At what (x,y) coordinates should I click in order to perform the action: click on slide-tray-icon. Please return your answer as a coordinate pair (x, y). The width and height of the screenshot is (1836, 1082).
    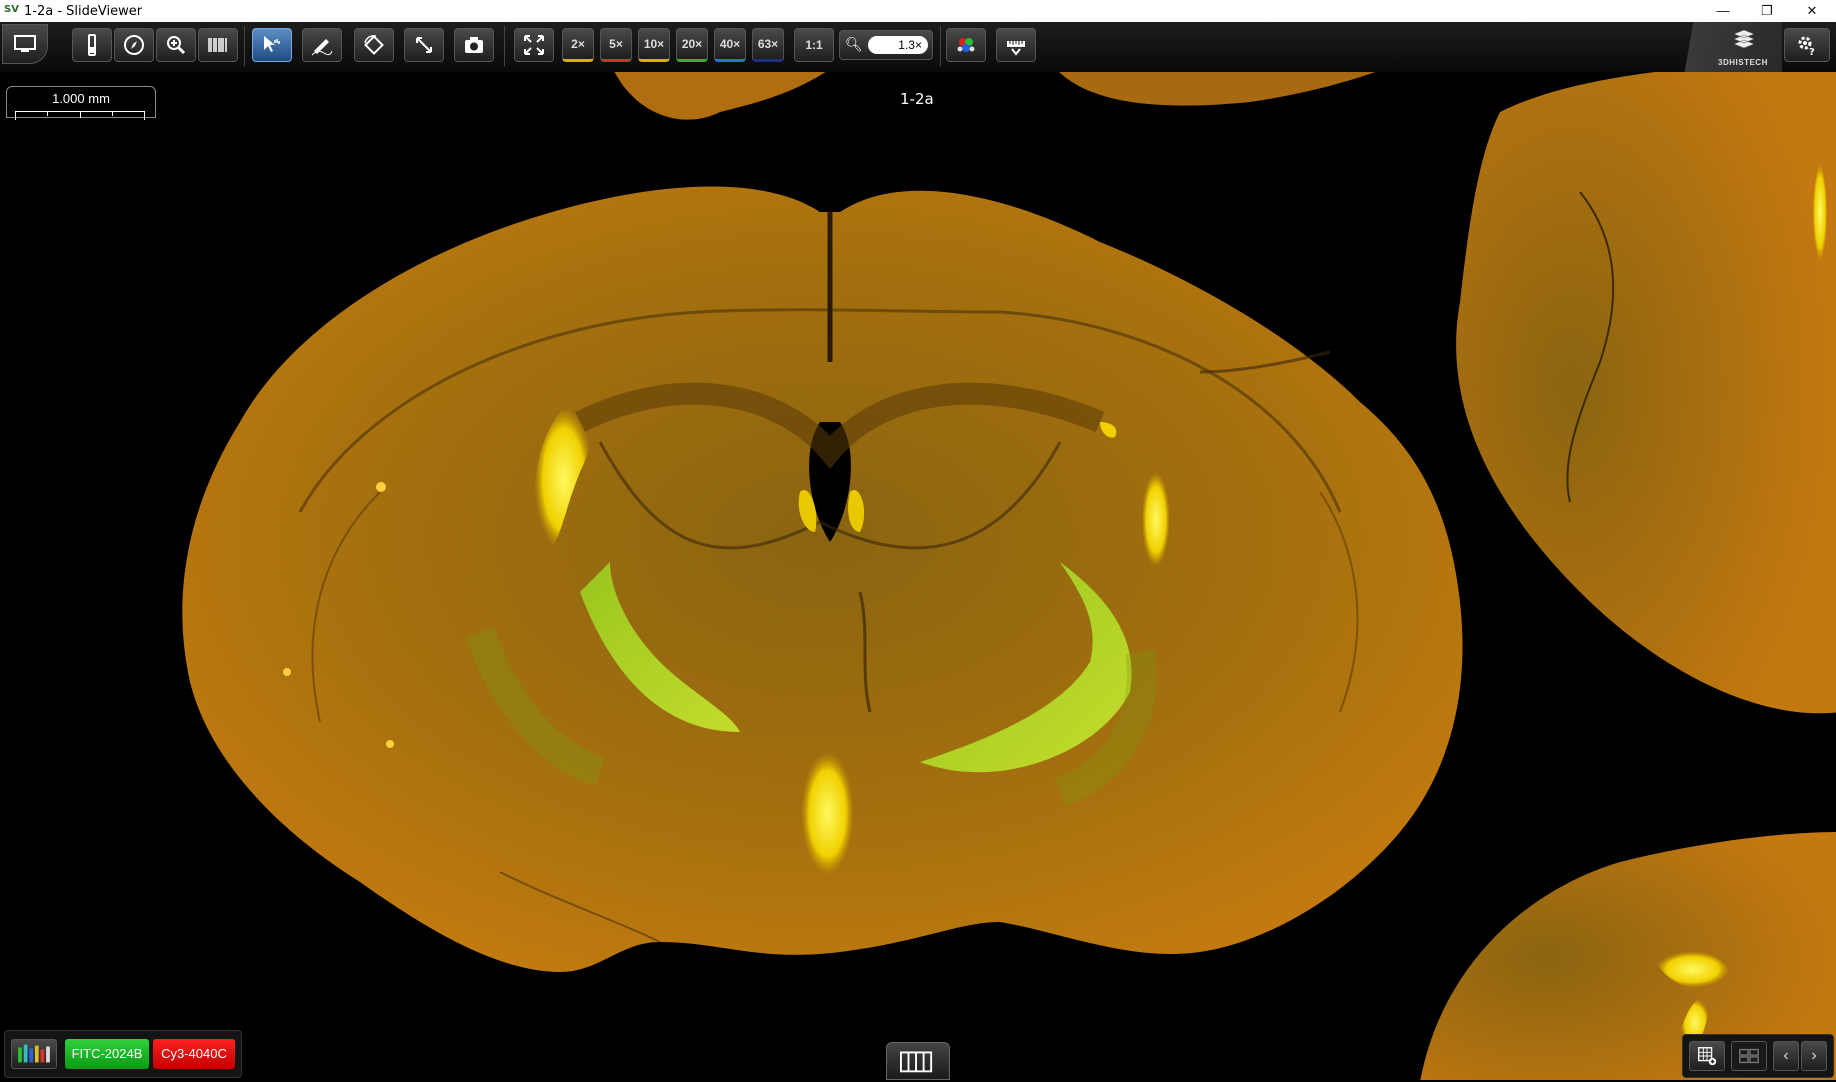
    Looking at the image, I should click on (916, 1062).